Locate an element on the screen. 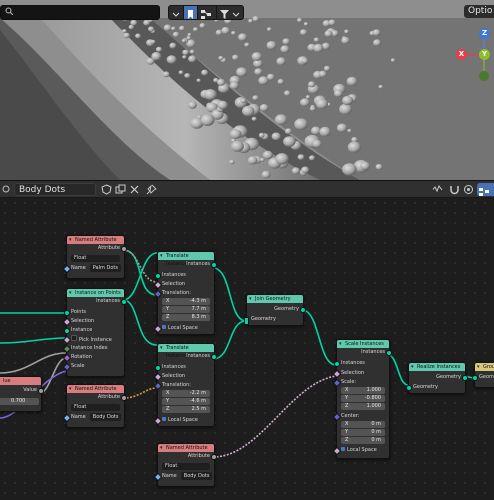  pin-icon is located at coordinates (151, 189).